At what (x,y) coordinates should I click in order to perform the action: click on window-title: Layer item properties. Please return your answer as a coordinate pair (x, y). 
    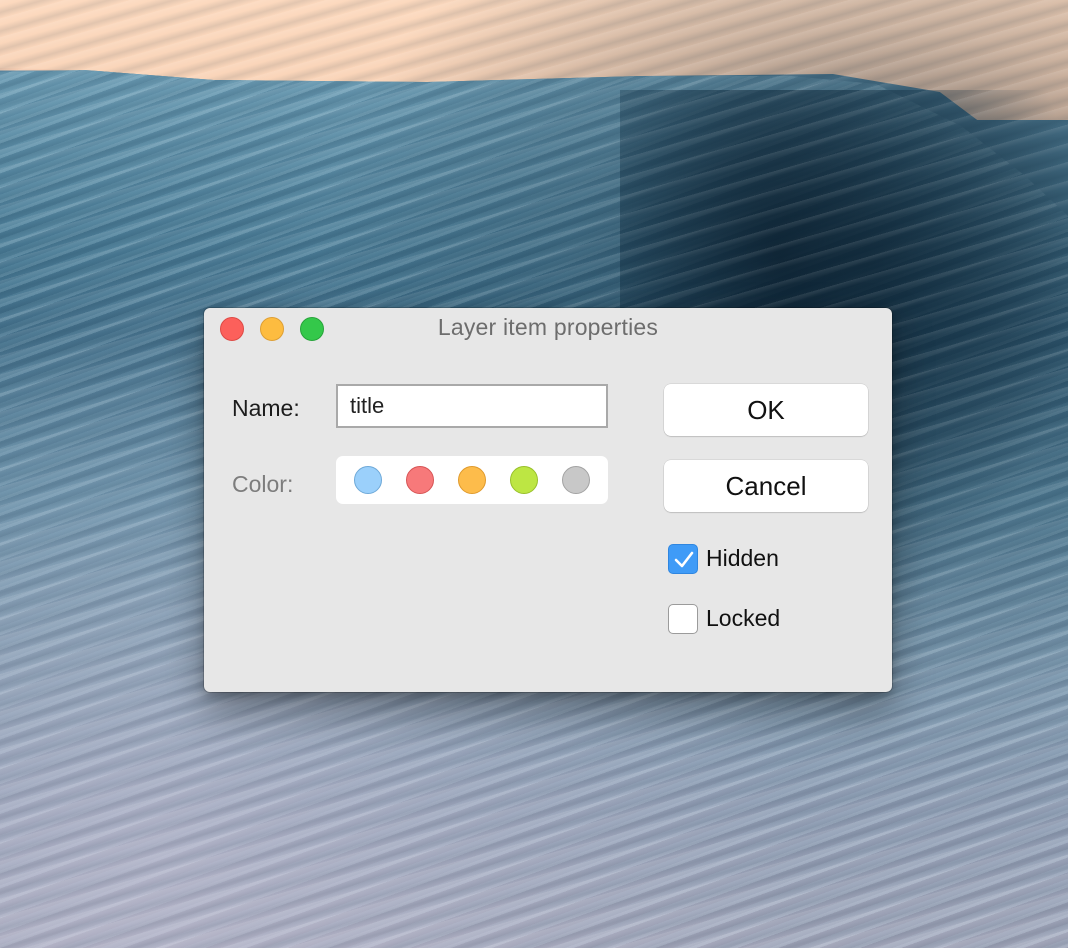
    Looking at the image, I should click on (548, 327).